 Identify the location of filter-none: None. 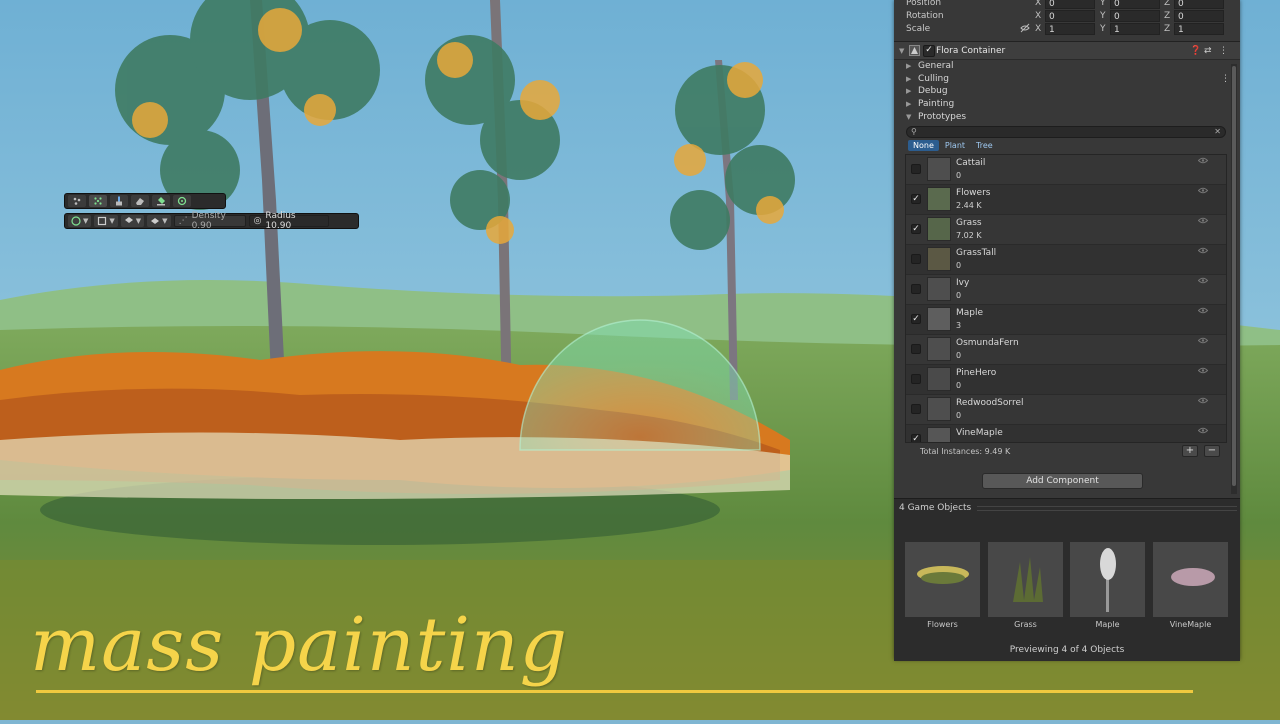
(923, 145).